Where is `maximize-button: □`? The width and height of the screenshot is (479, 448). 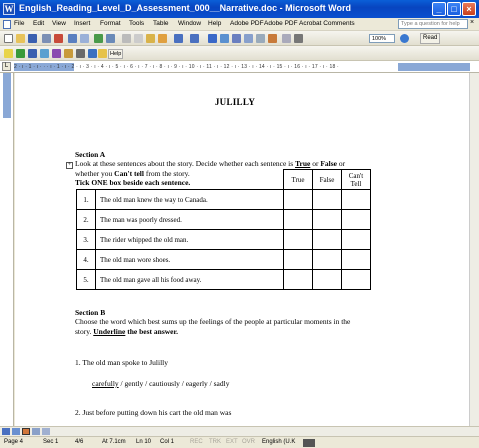 maximize-button: □ is located at coordinates (454, 9).